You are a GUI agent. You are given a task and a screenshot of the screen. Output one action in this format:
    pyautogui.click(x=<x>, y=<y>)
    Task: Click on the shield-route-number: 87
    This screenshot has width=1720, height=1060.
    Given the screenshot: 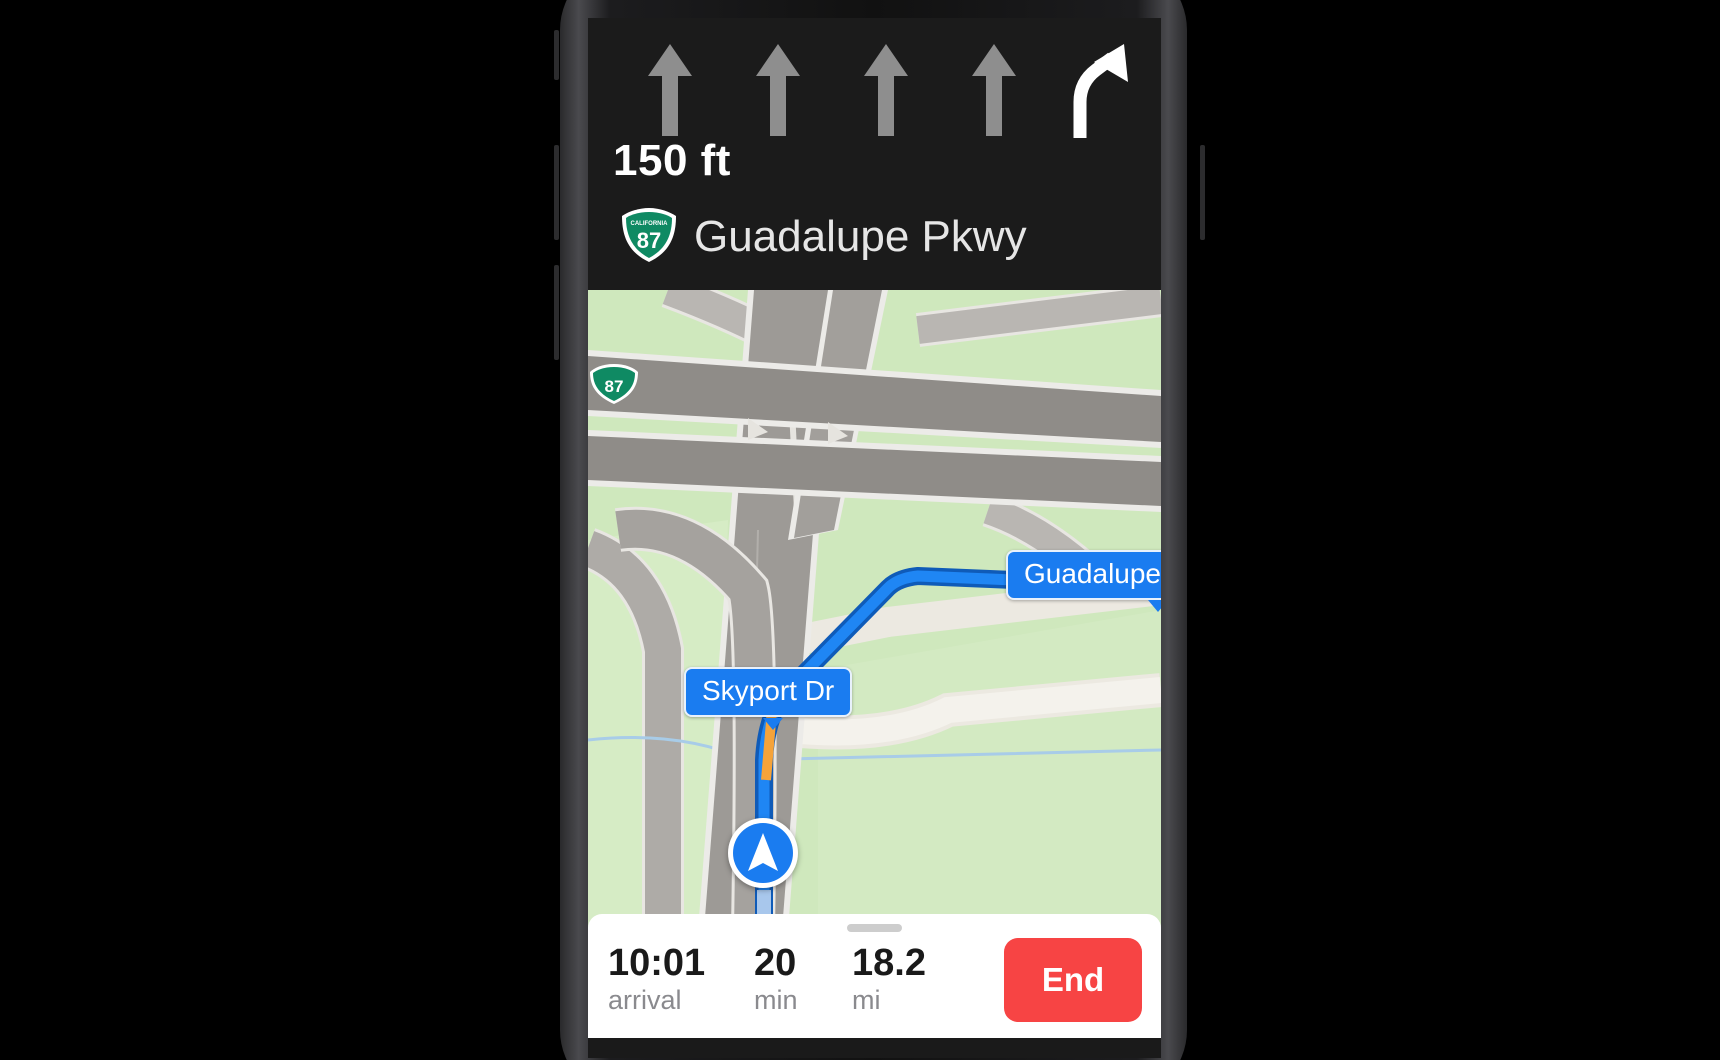 What is the action you would take?
    pyautogui.click(x=649, y=240)
    